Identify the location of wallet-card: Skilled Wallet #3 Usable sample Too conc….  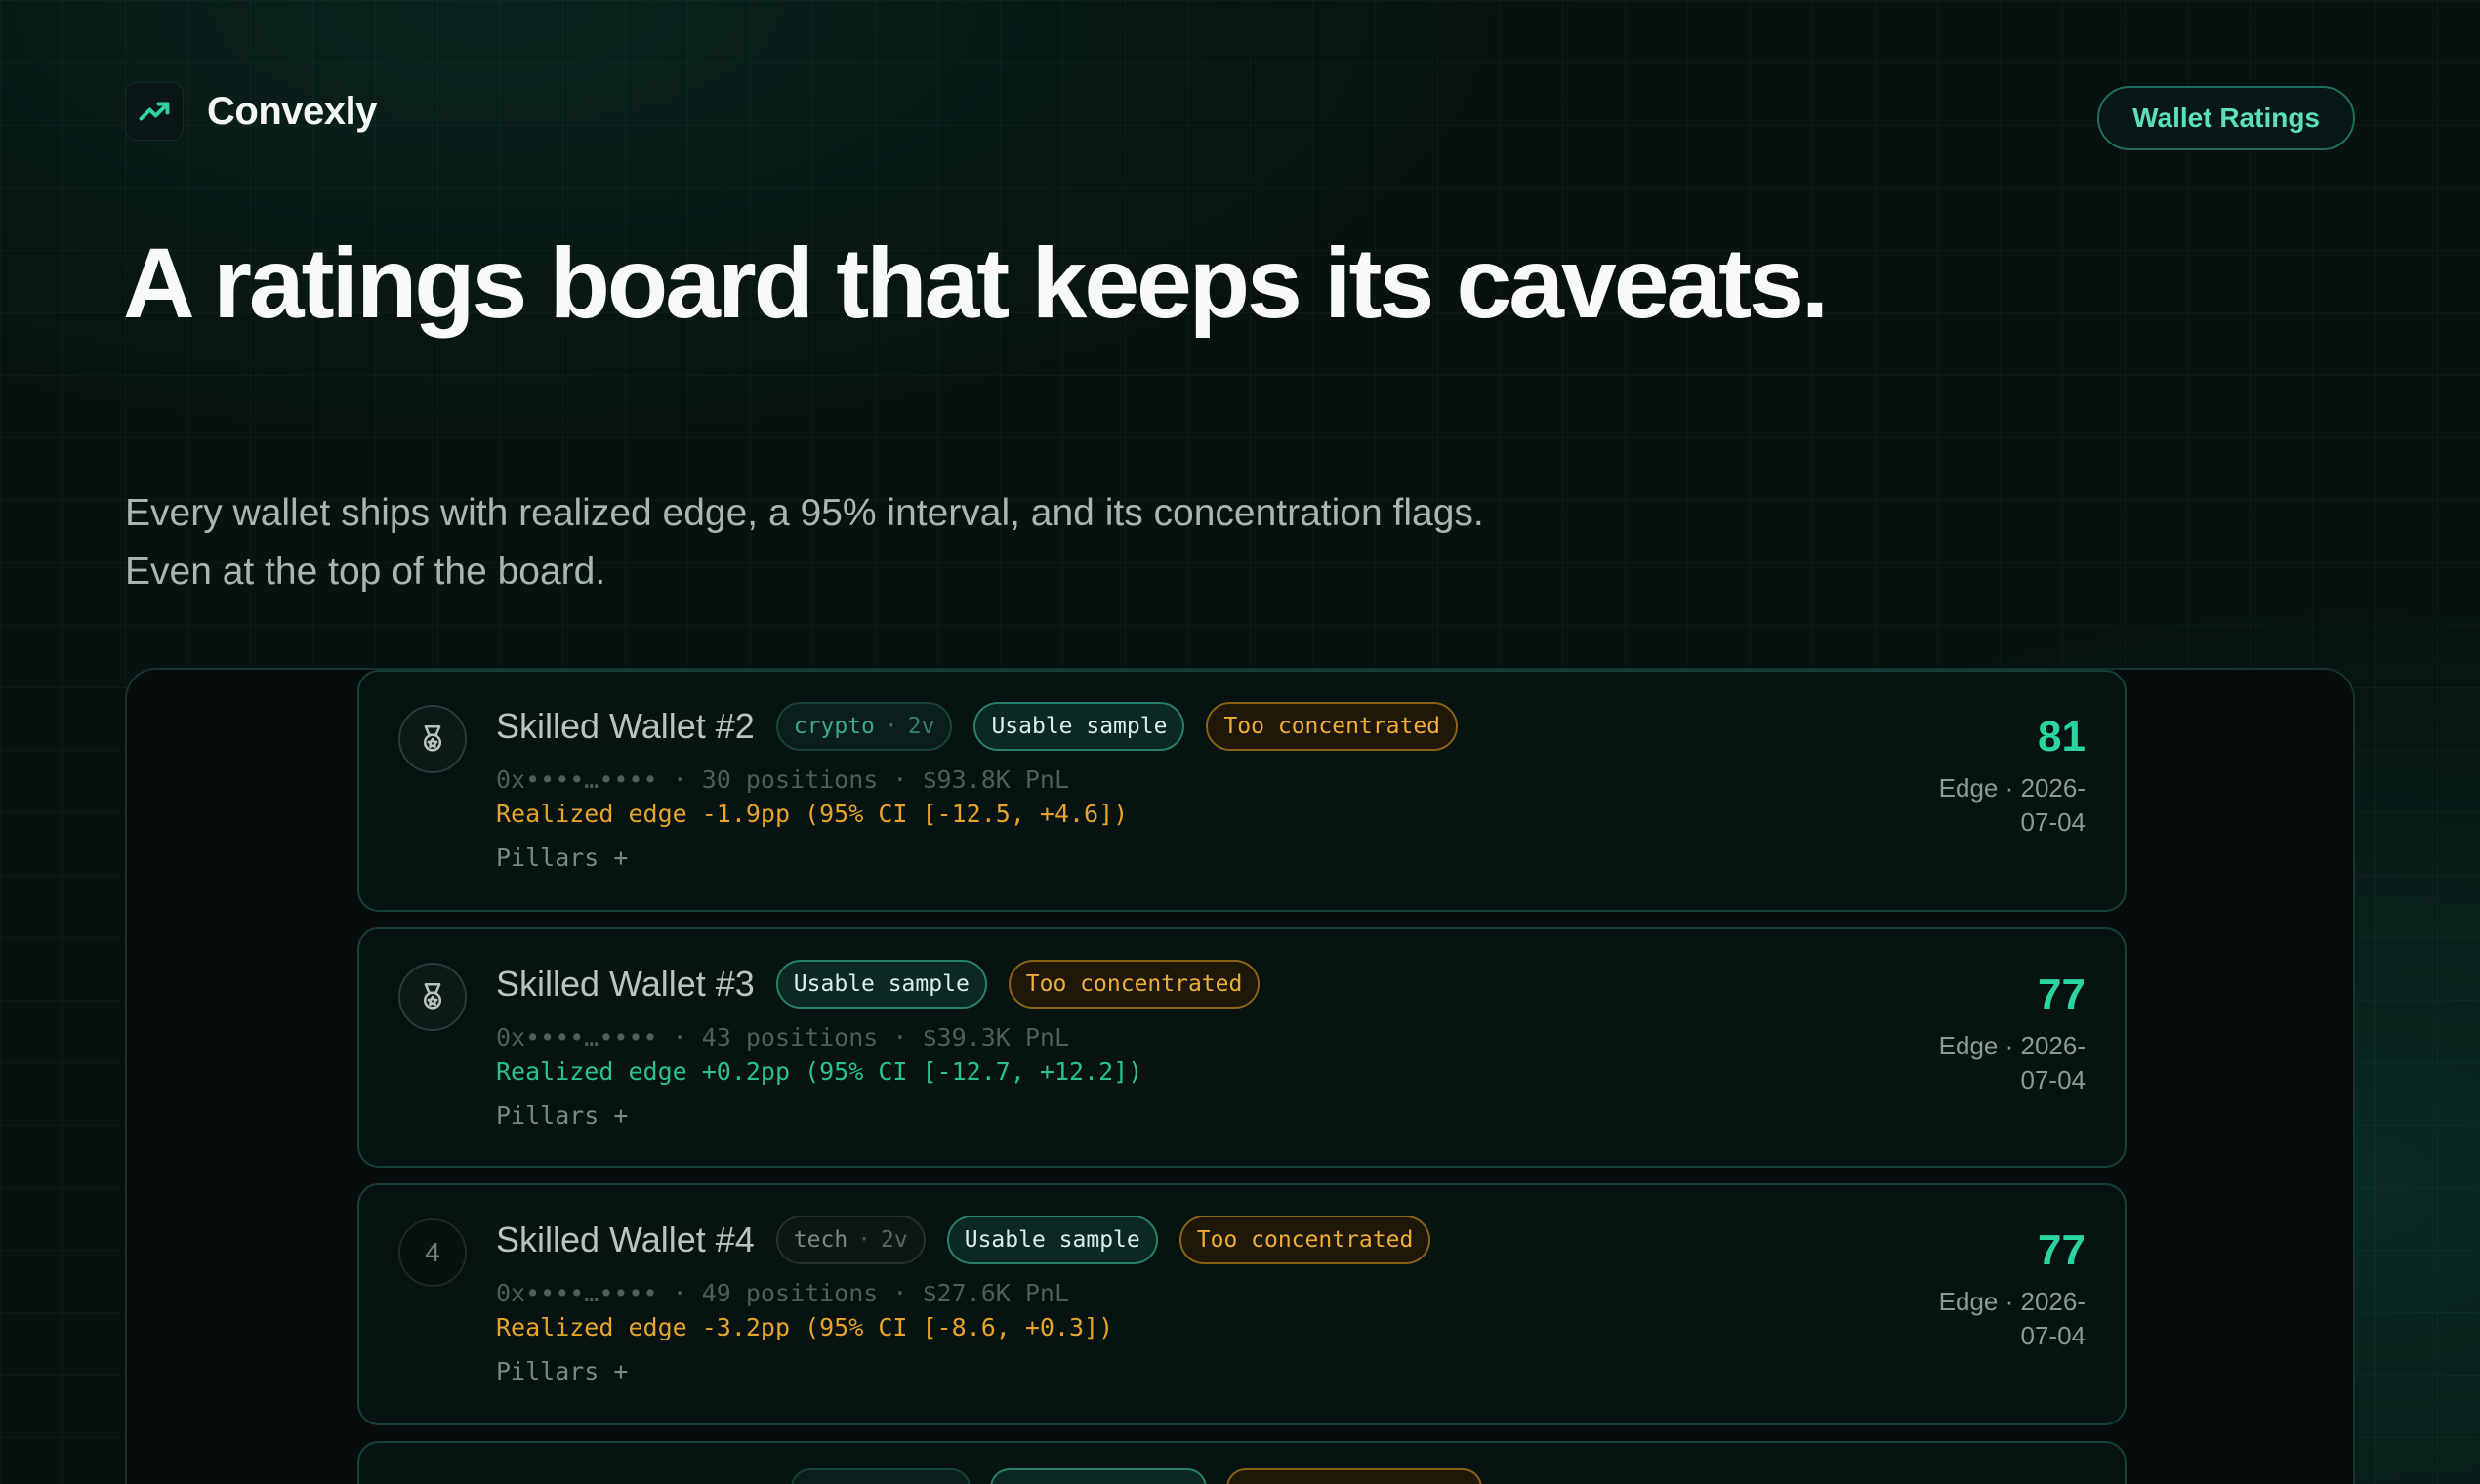
(1242, 1048).